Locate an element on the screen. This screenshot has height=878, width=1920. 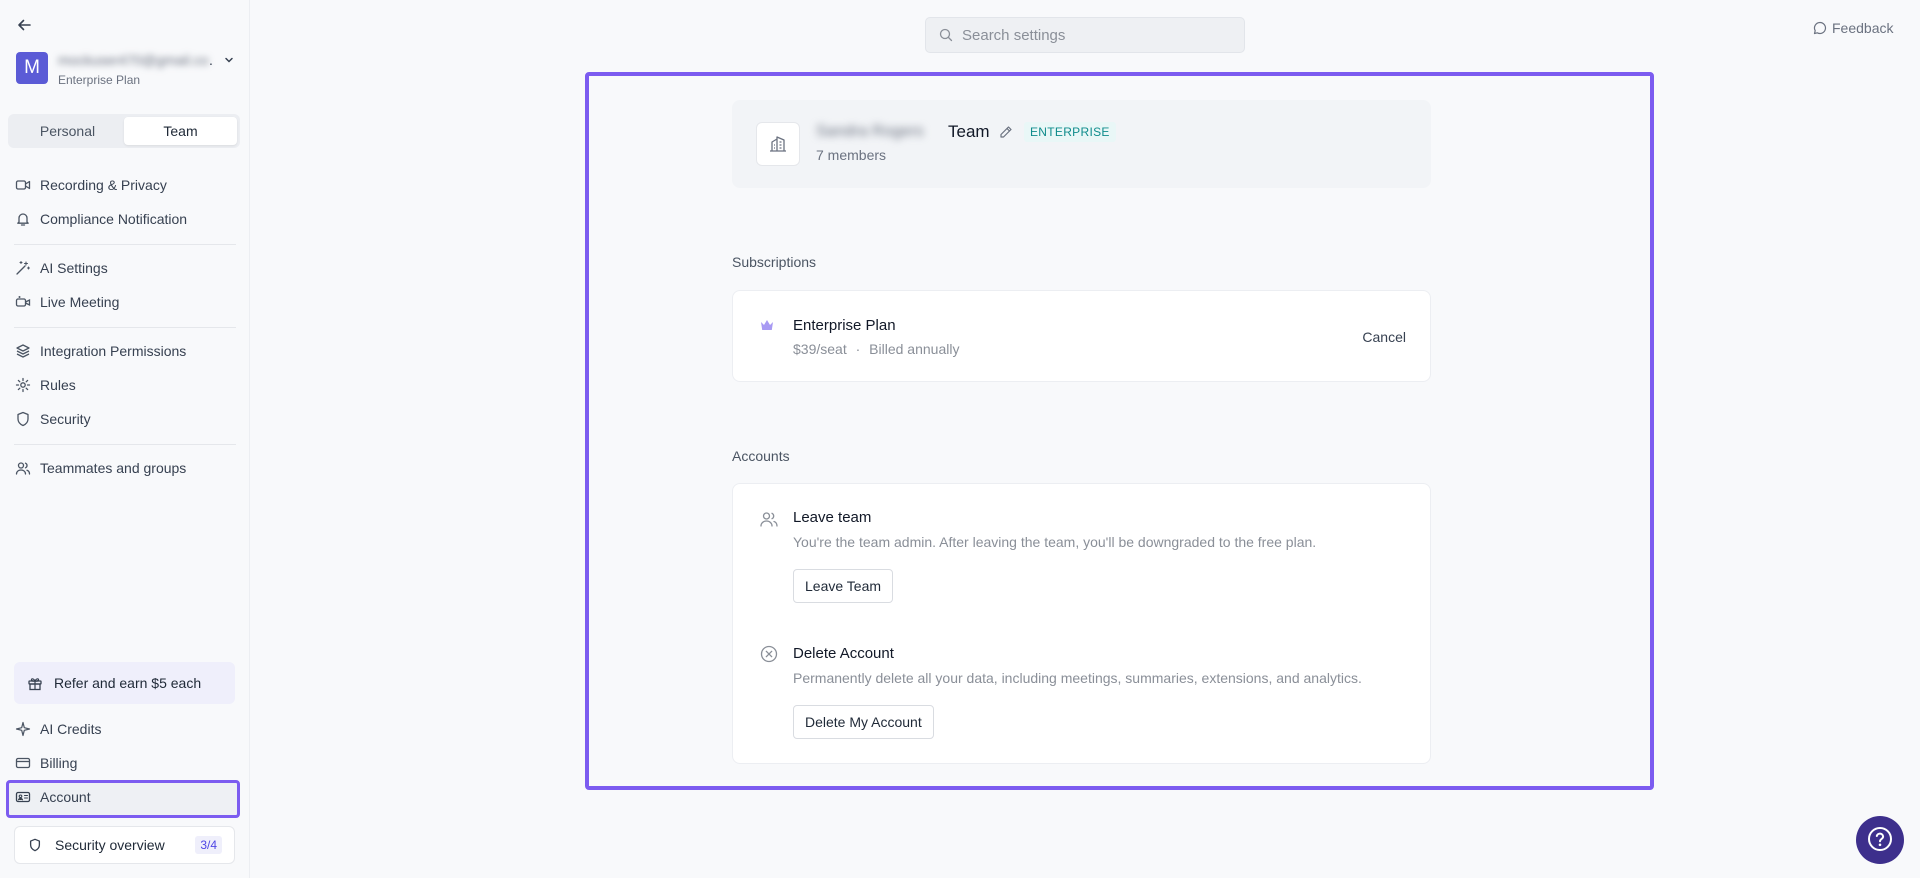
team-name: Team is located at coordinates (969, 131).